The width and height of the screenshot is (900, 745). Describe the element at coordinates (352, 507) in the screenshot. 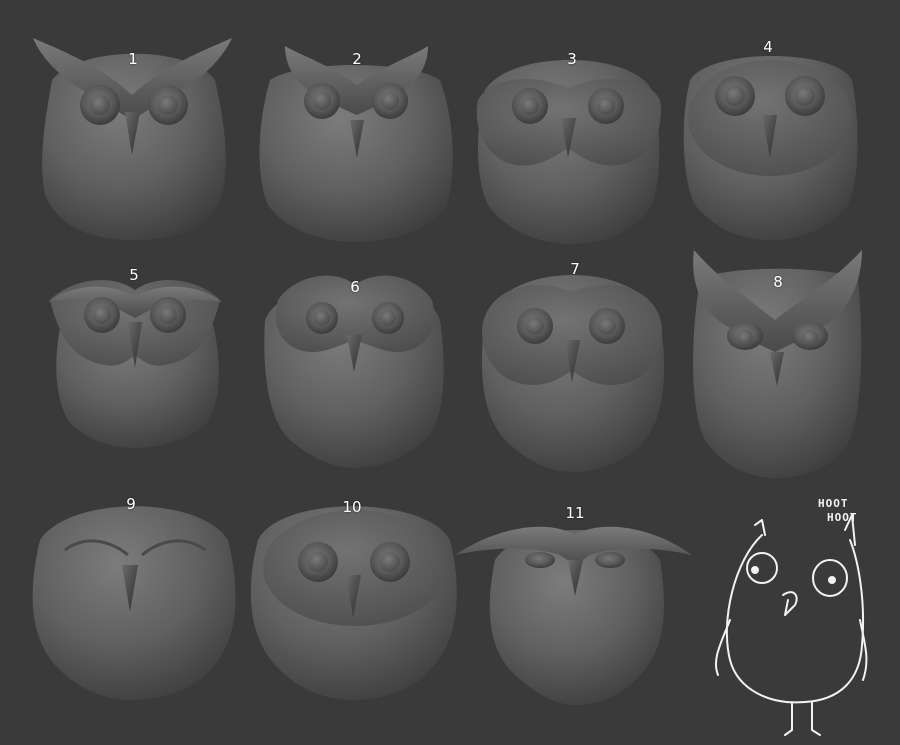

I see `owl-number-10: 10` at that location.